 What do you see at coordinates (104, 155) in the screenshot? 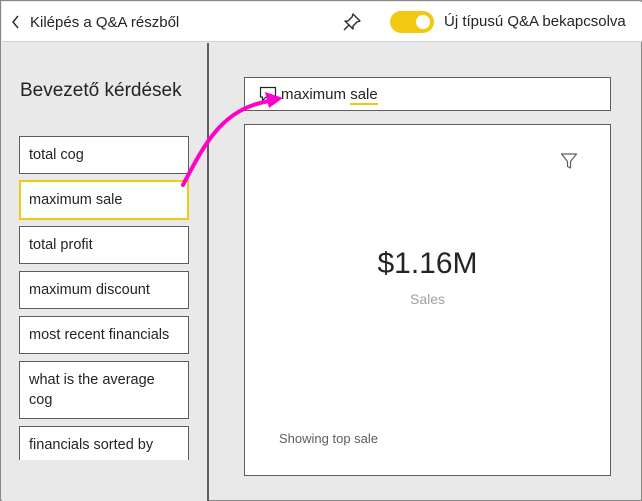
I see `question-item: total cog` at bounding box center [104, 155].